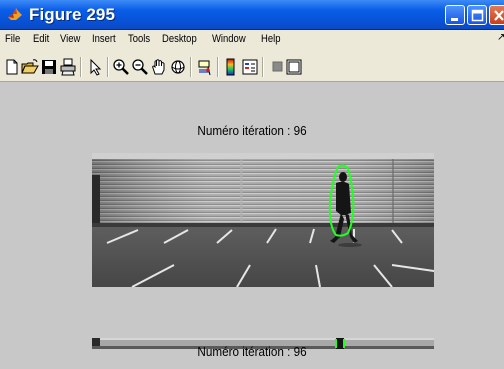  I want to click on menu-file: File, so click(12, 39).